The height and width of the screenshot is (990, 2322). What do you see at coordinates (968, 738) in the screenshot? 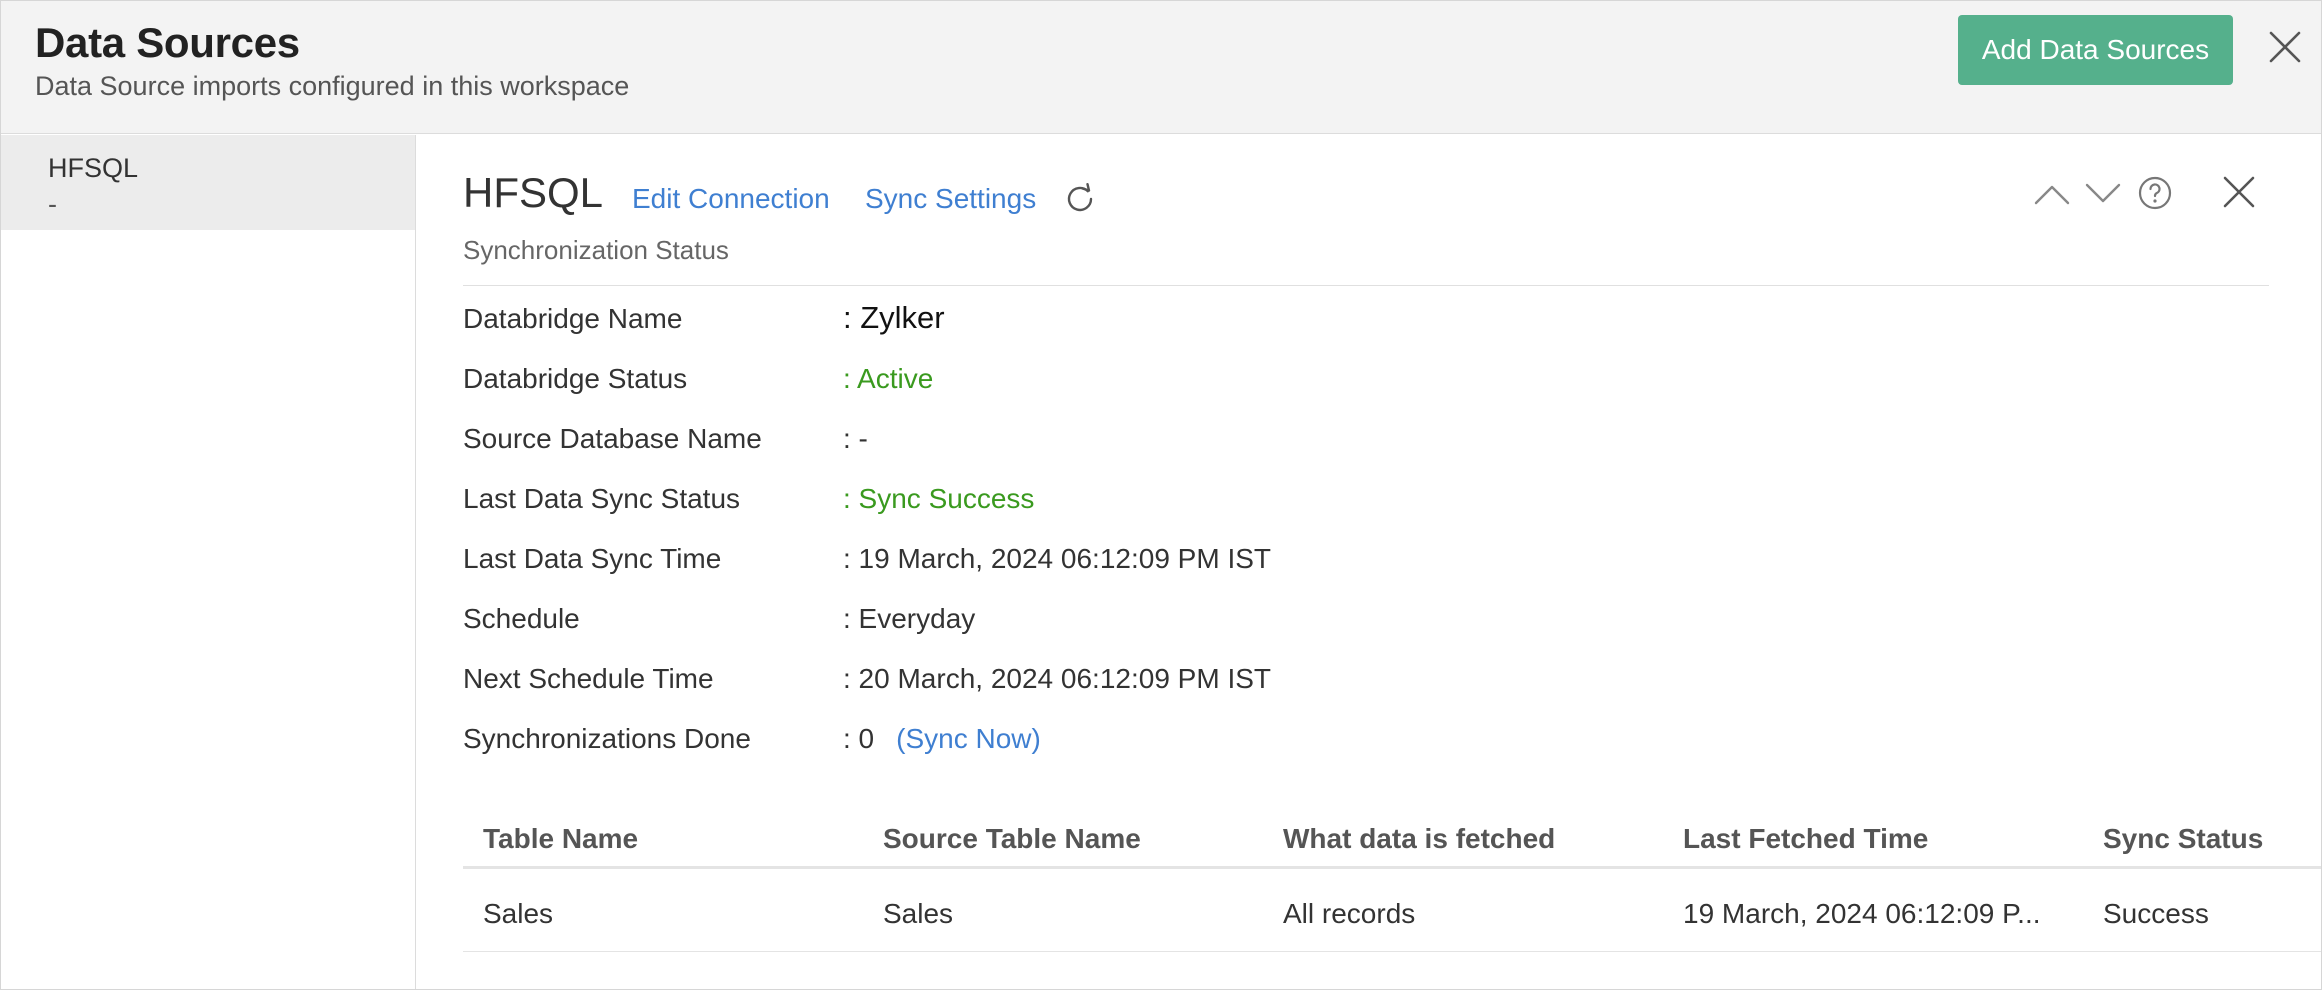
I see `sync-now-link: (Sync Now)` at bounding box center [968, 738].